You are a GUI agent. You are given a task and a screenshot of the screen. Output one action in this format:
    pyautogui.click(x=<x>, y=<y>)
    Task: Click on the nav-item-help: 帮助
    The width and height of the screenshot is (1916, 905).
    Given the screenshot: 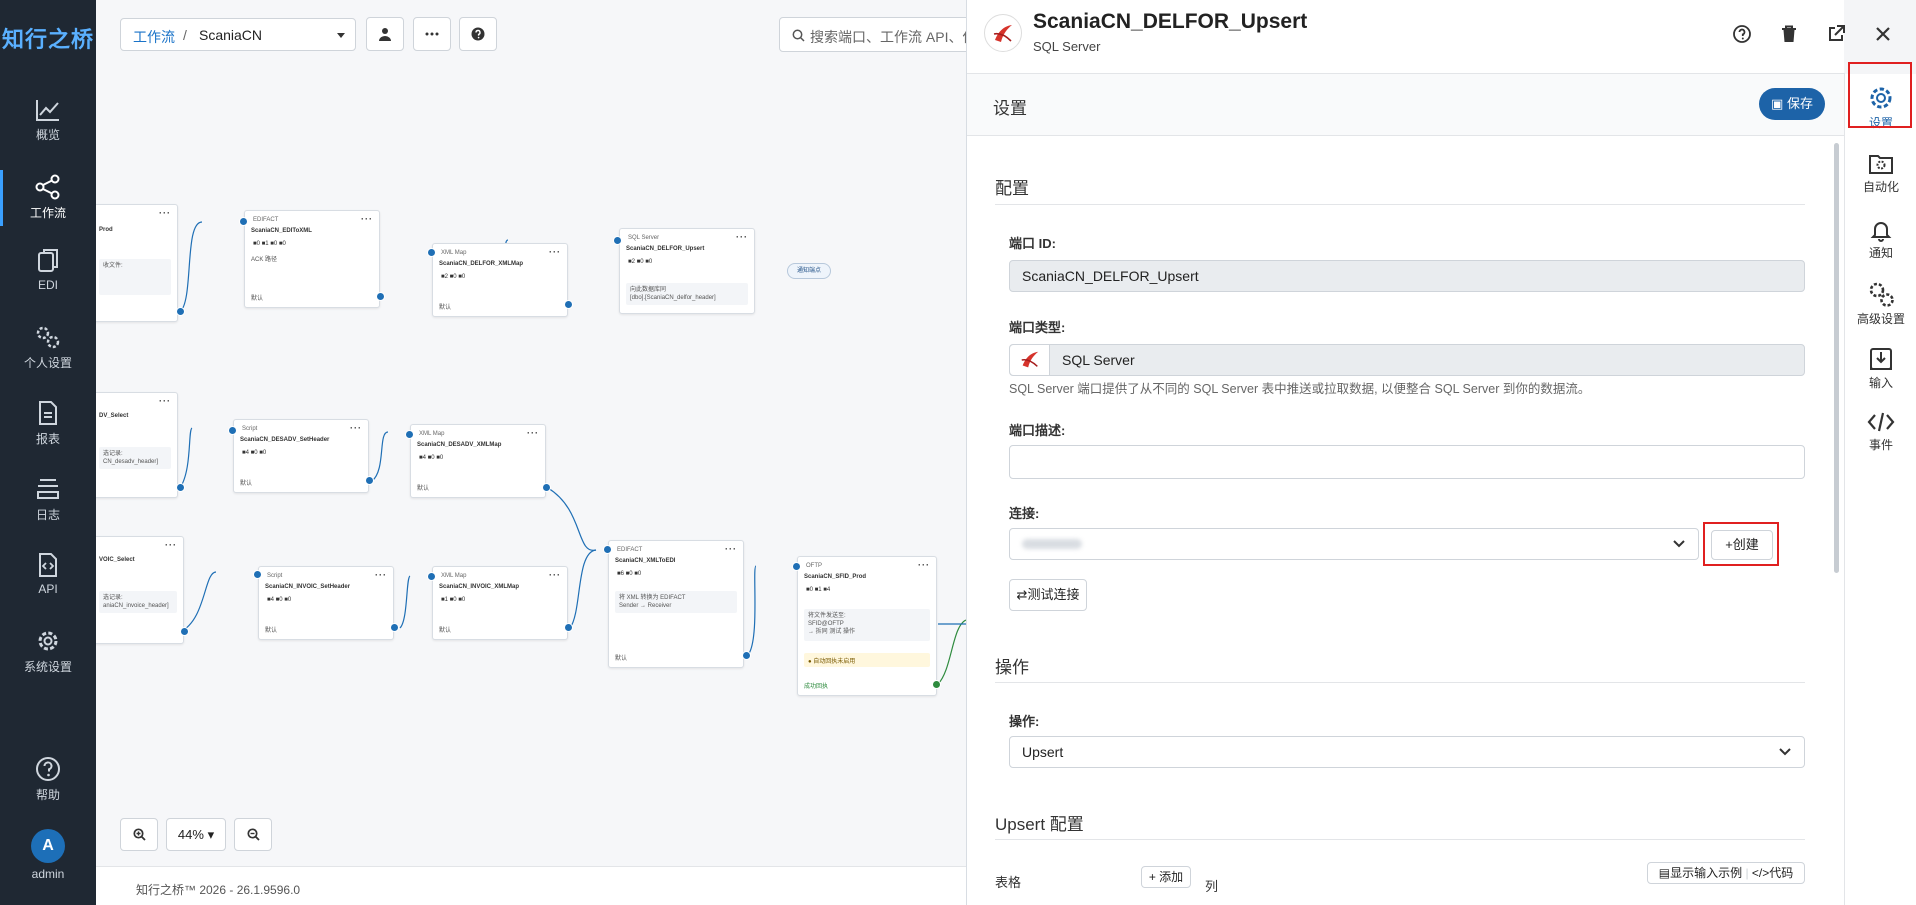 What is the action you would take?
    pyautogui.click(x=48, y=780)
    